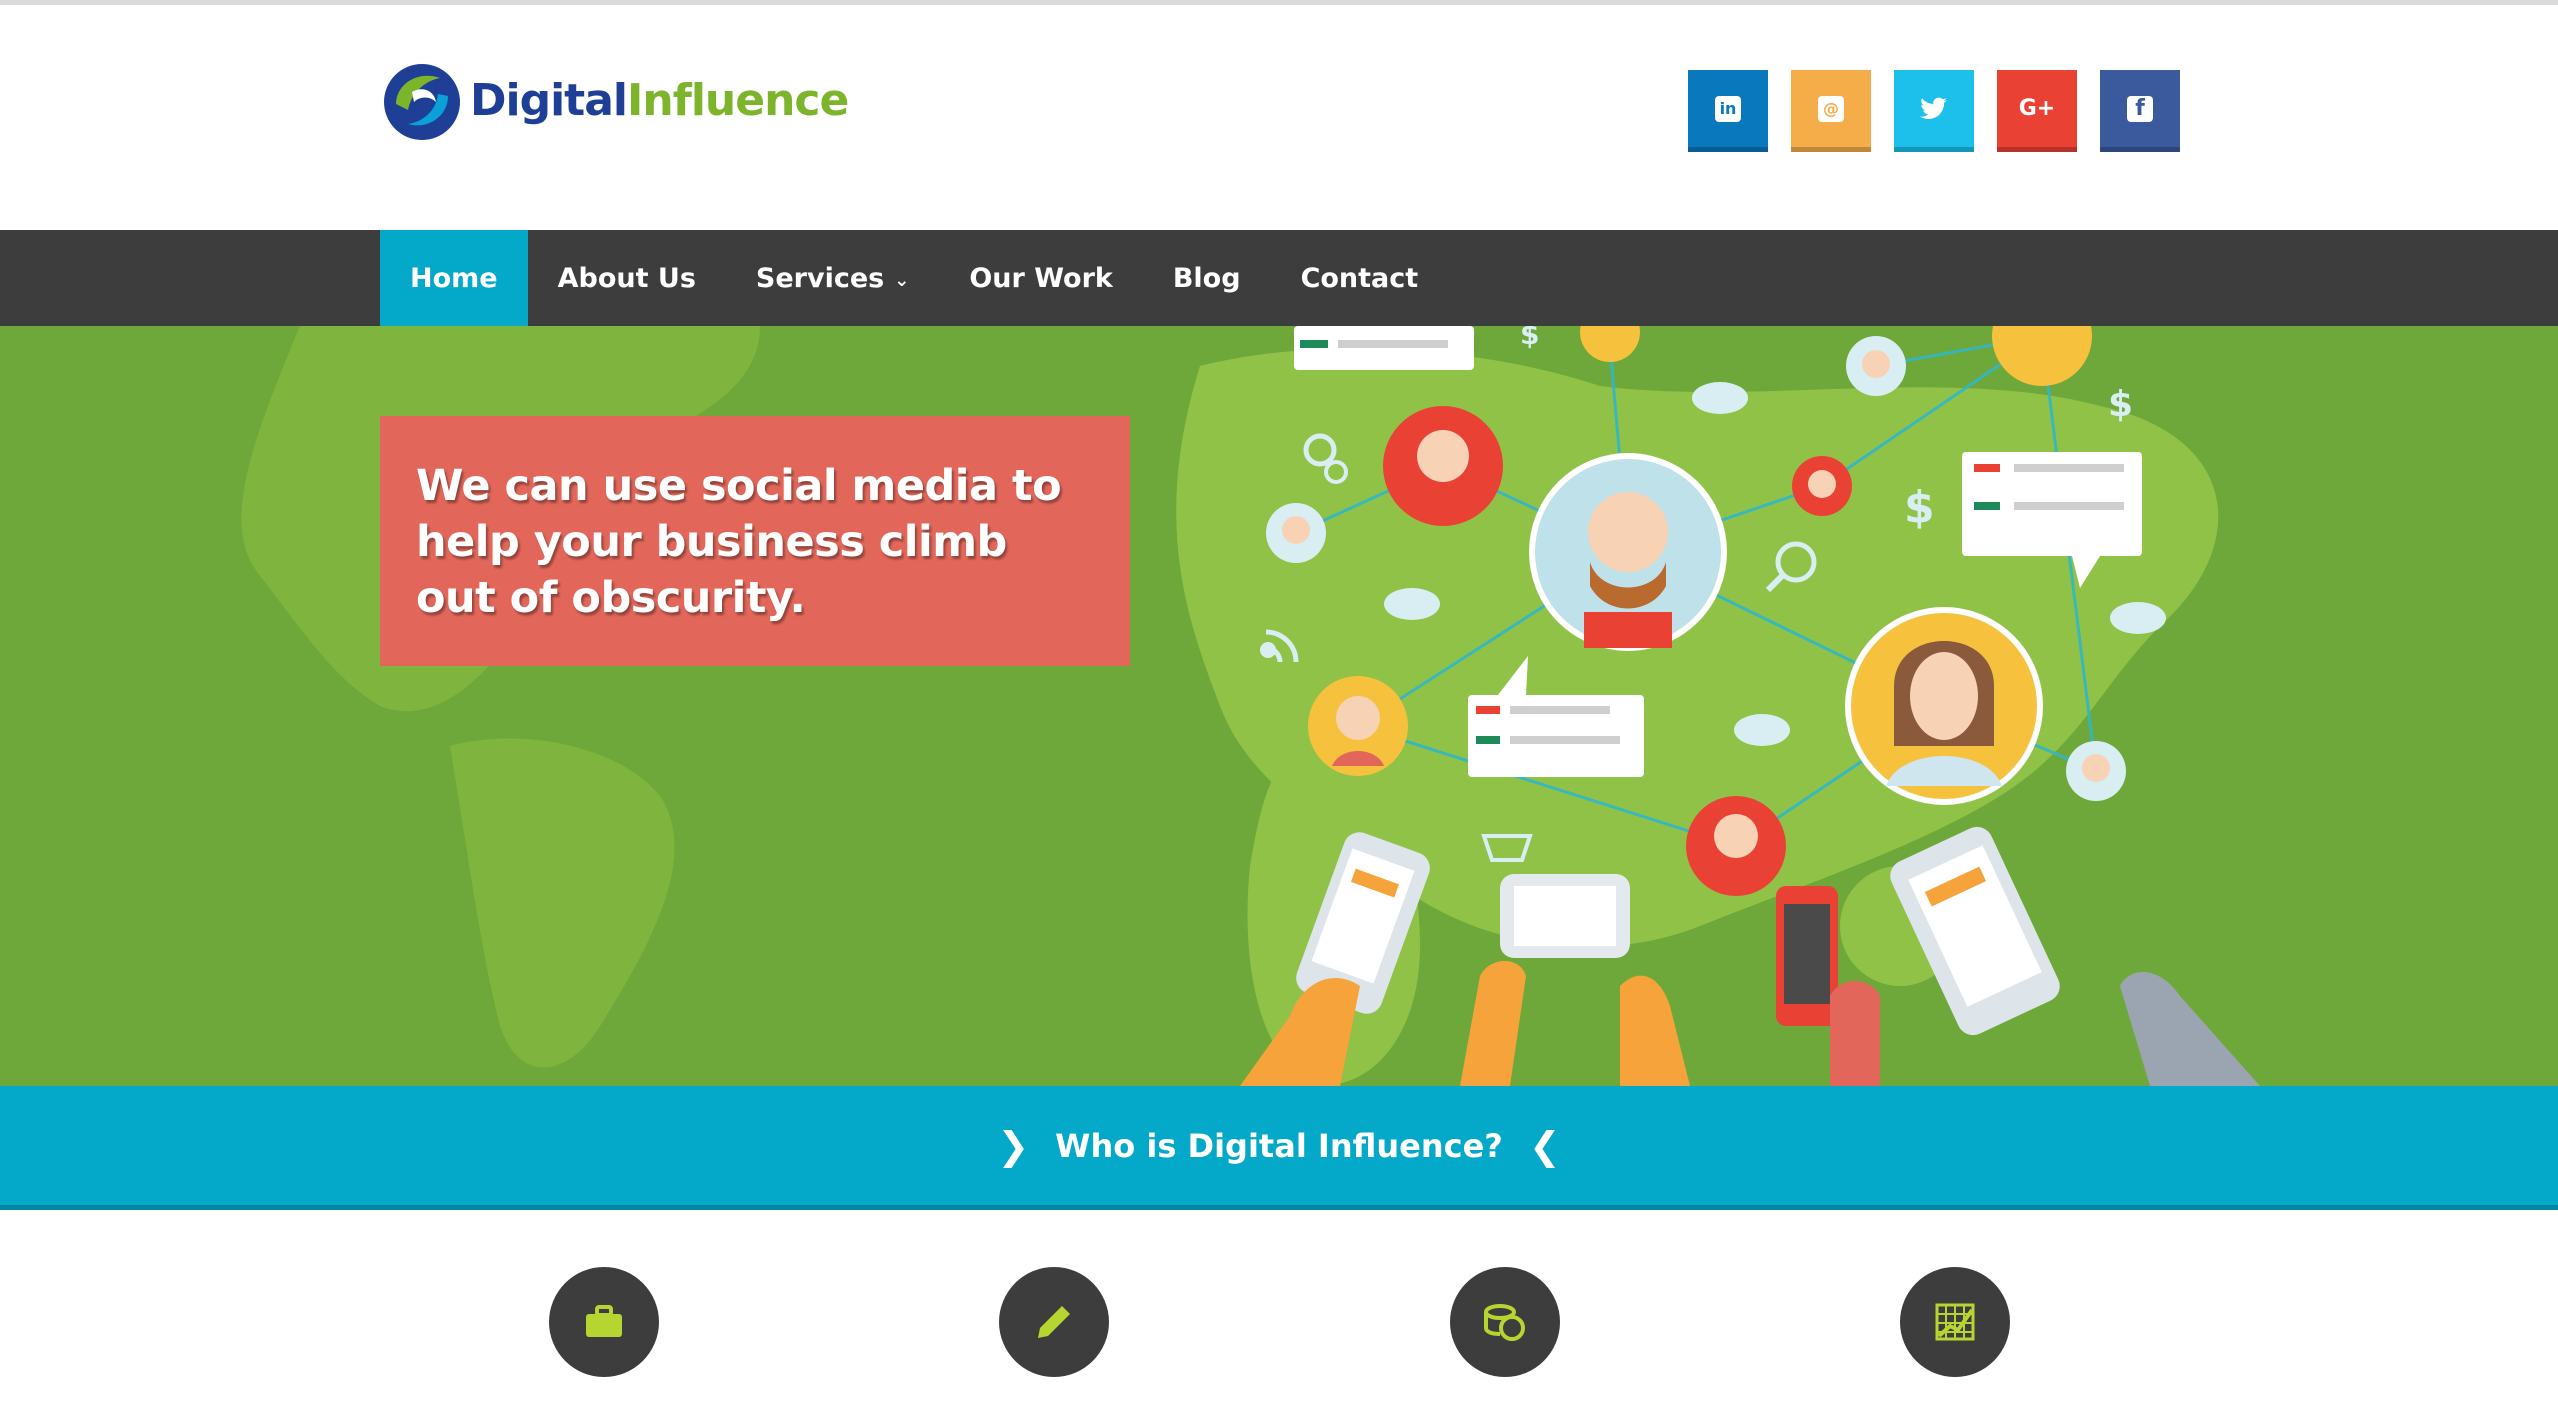 The image size is (2558, 1410). I want to click on email-button: @, so click(1831, 111).